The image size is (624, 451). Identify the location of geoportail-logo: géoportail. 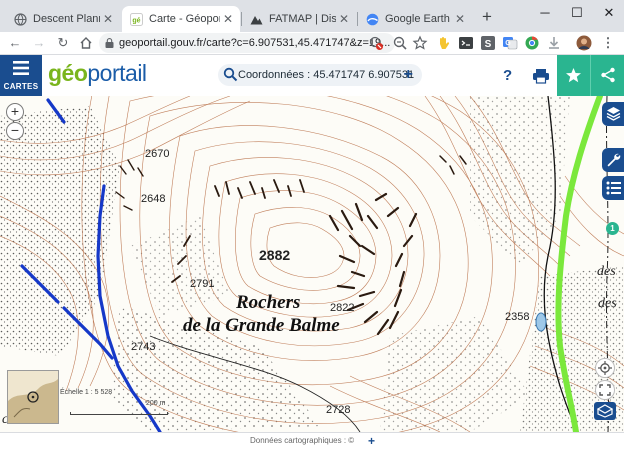
(97, 73).